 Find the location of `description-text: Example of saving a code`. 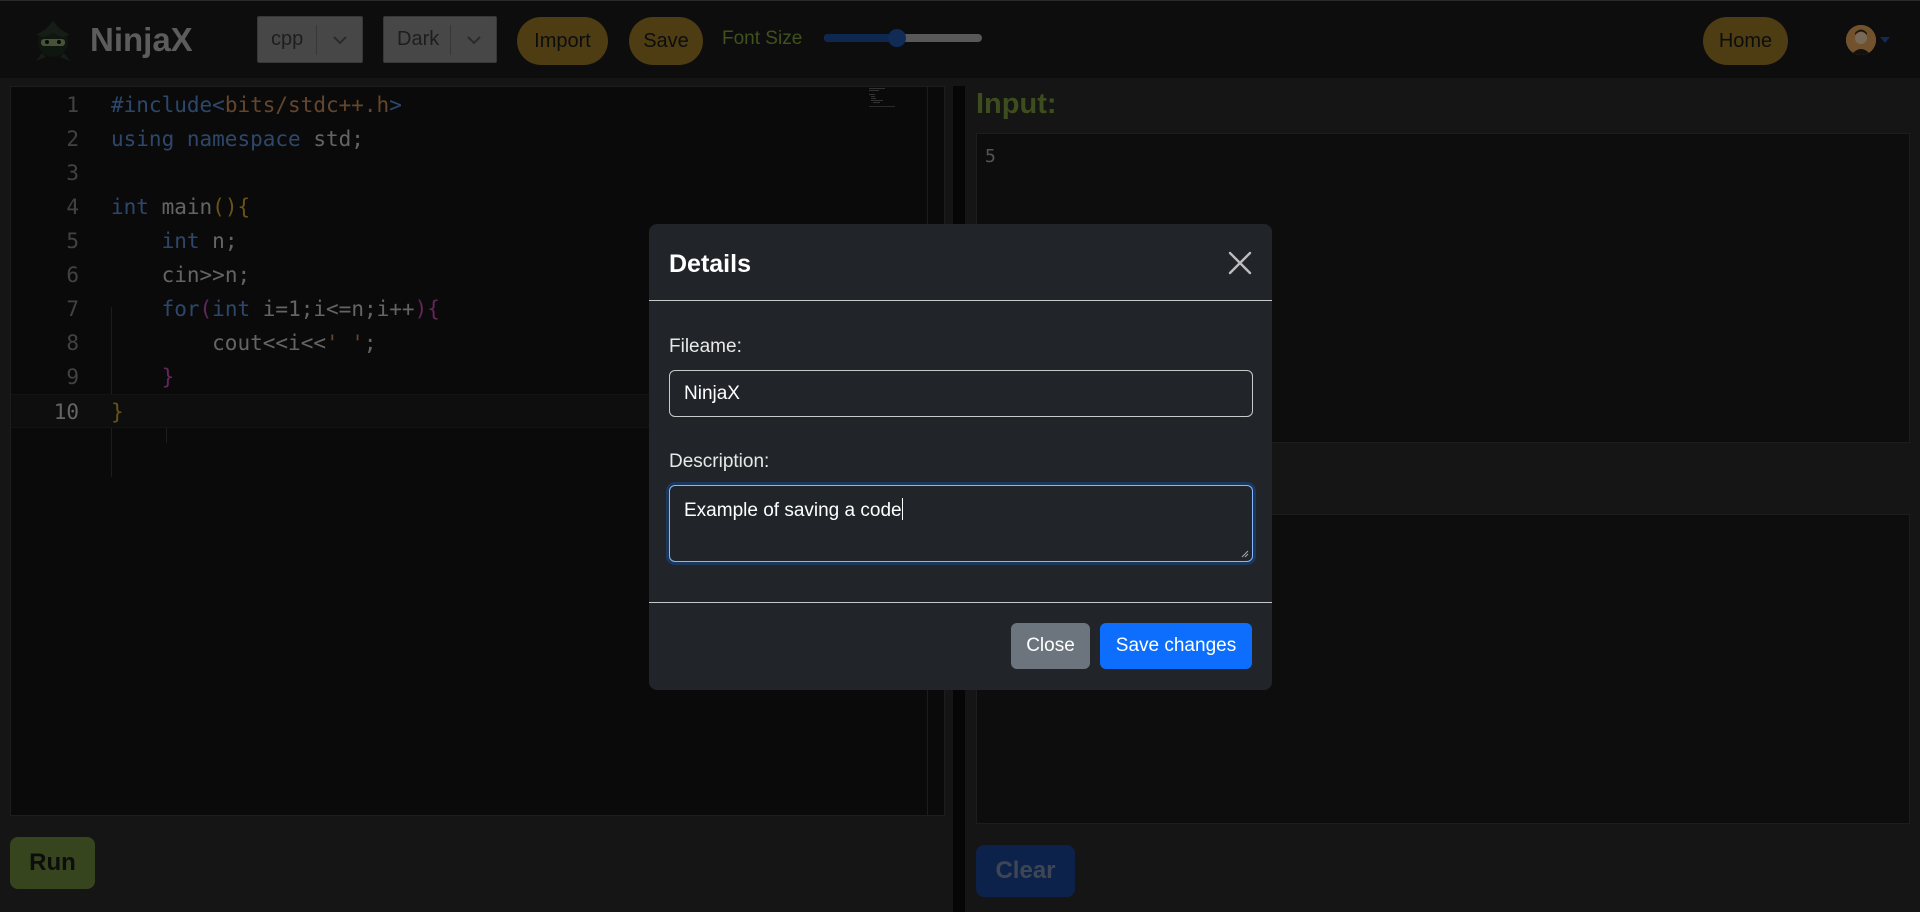

description-text: Example of saving a code is located at coordinates (793, 510).